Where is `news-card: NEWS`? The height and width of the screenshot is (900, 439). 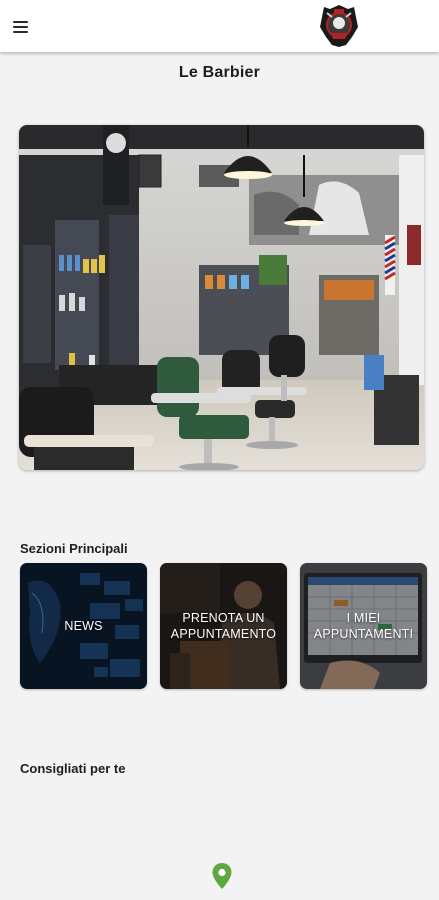 news-card: NEWS is located at coordinates (83, 626).